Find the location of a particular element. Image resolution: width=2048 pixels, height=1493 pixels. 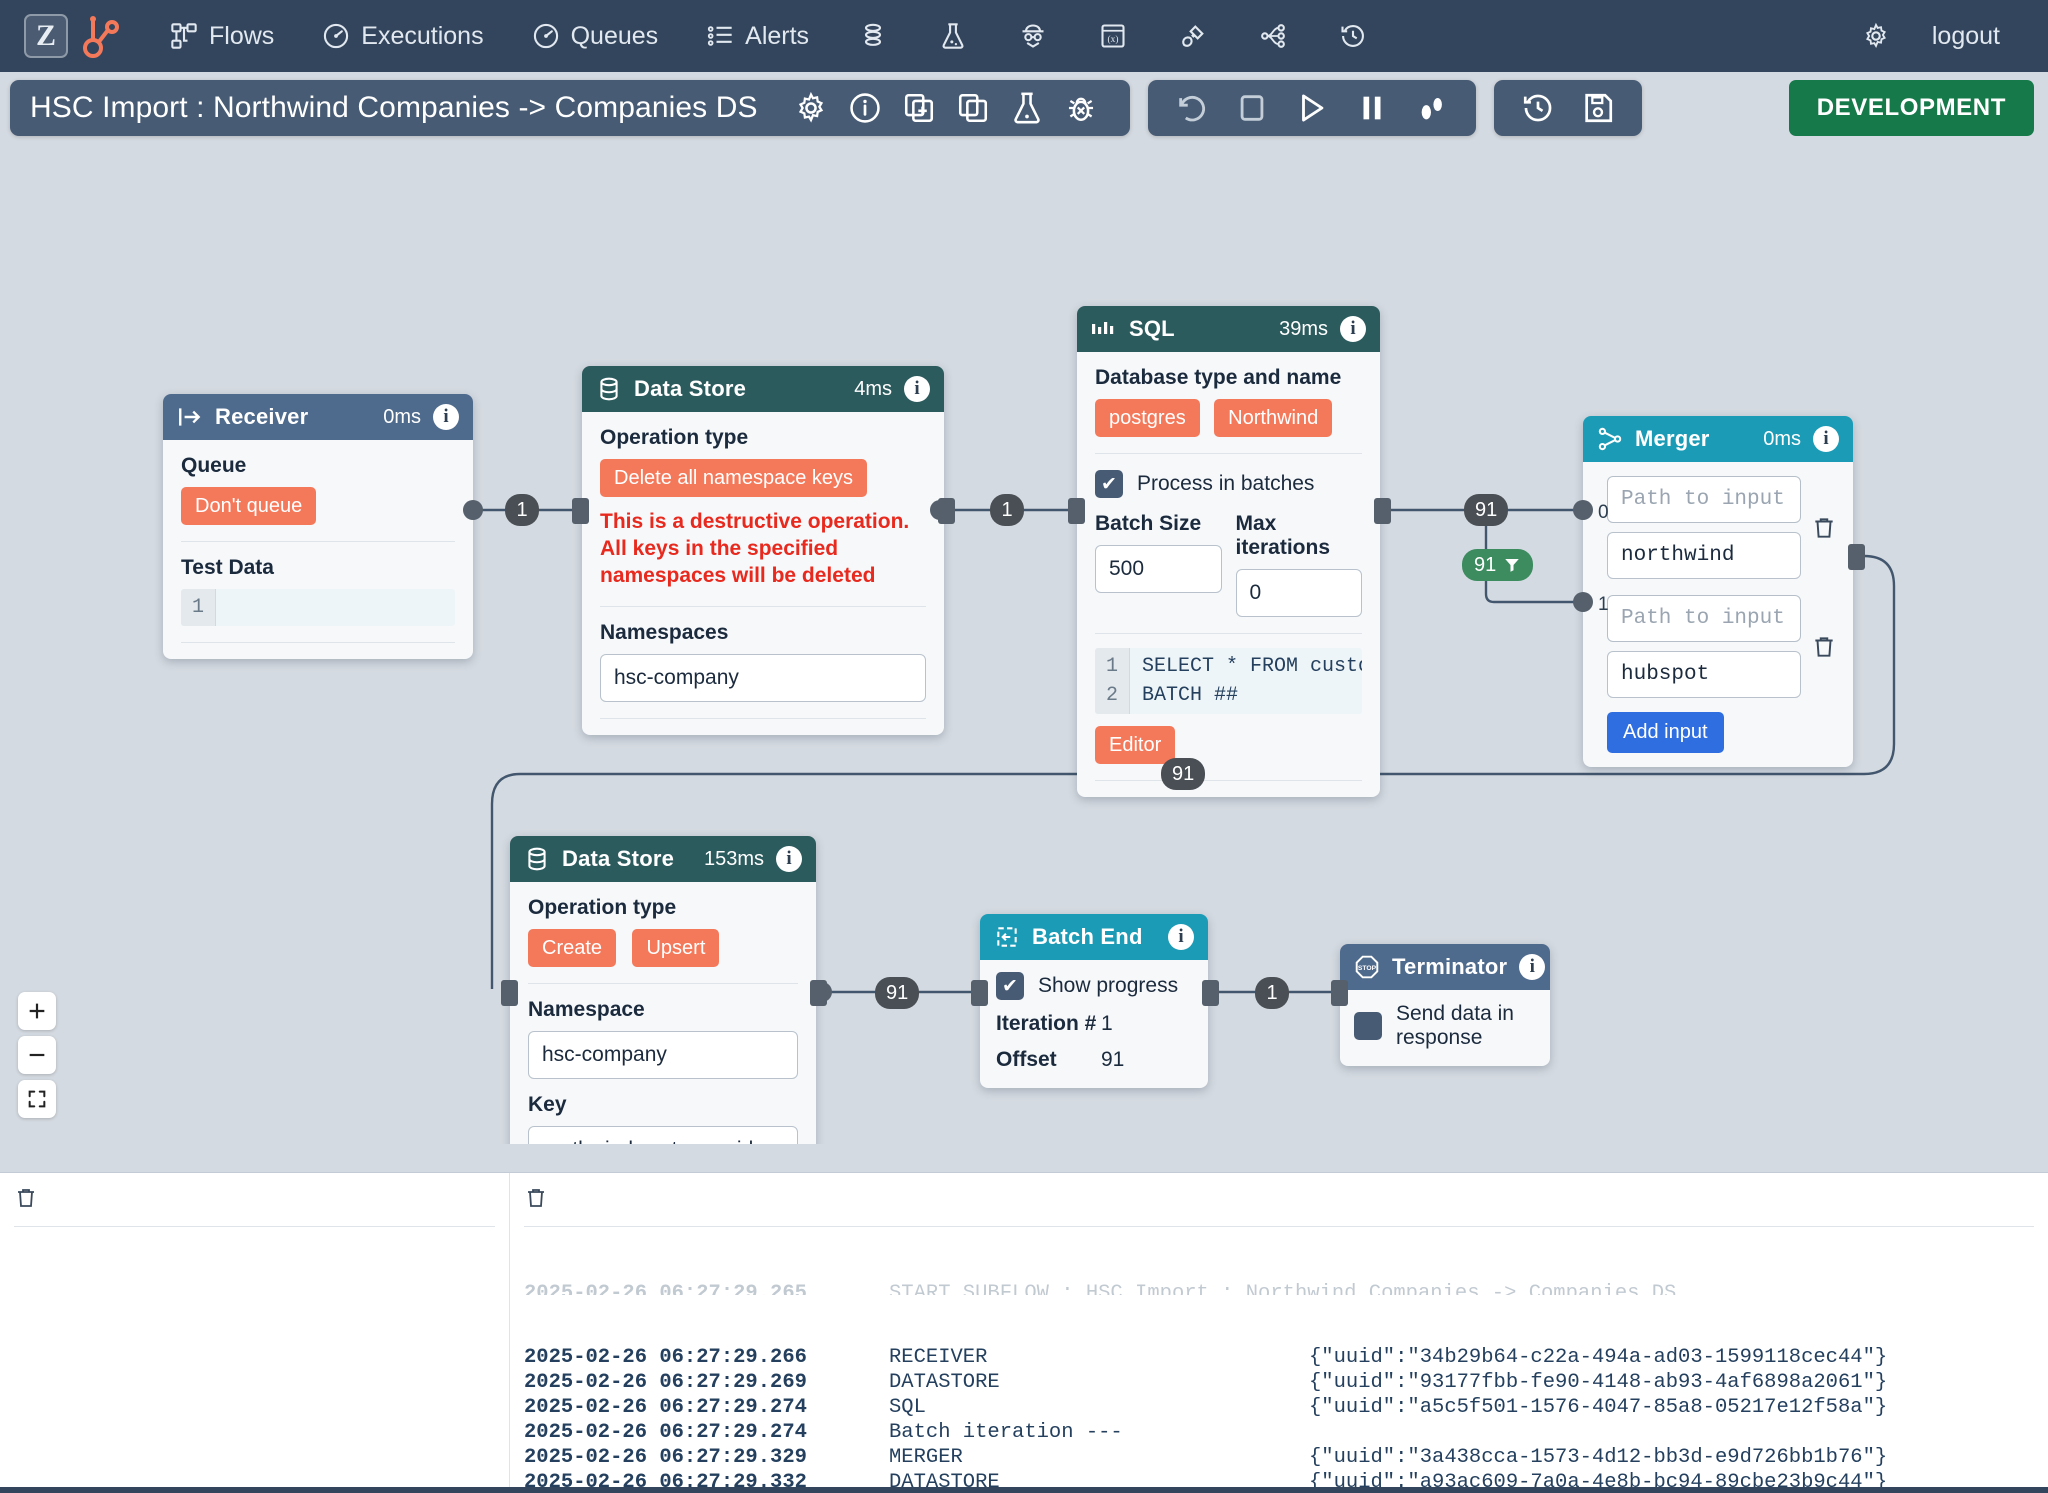

send-data-checkbox is located at coordinates (1368, 1026).